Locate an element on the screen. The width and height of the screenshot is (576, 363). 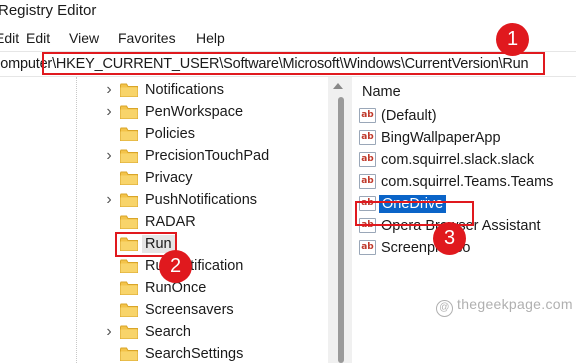
menu-favorites: Favorites is located at coordinates (147, 38).